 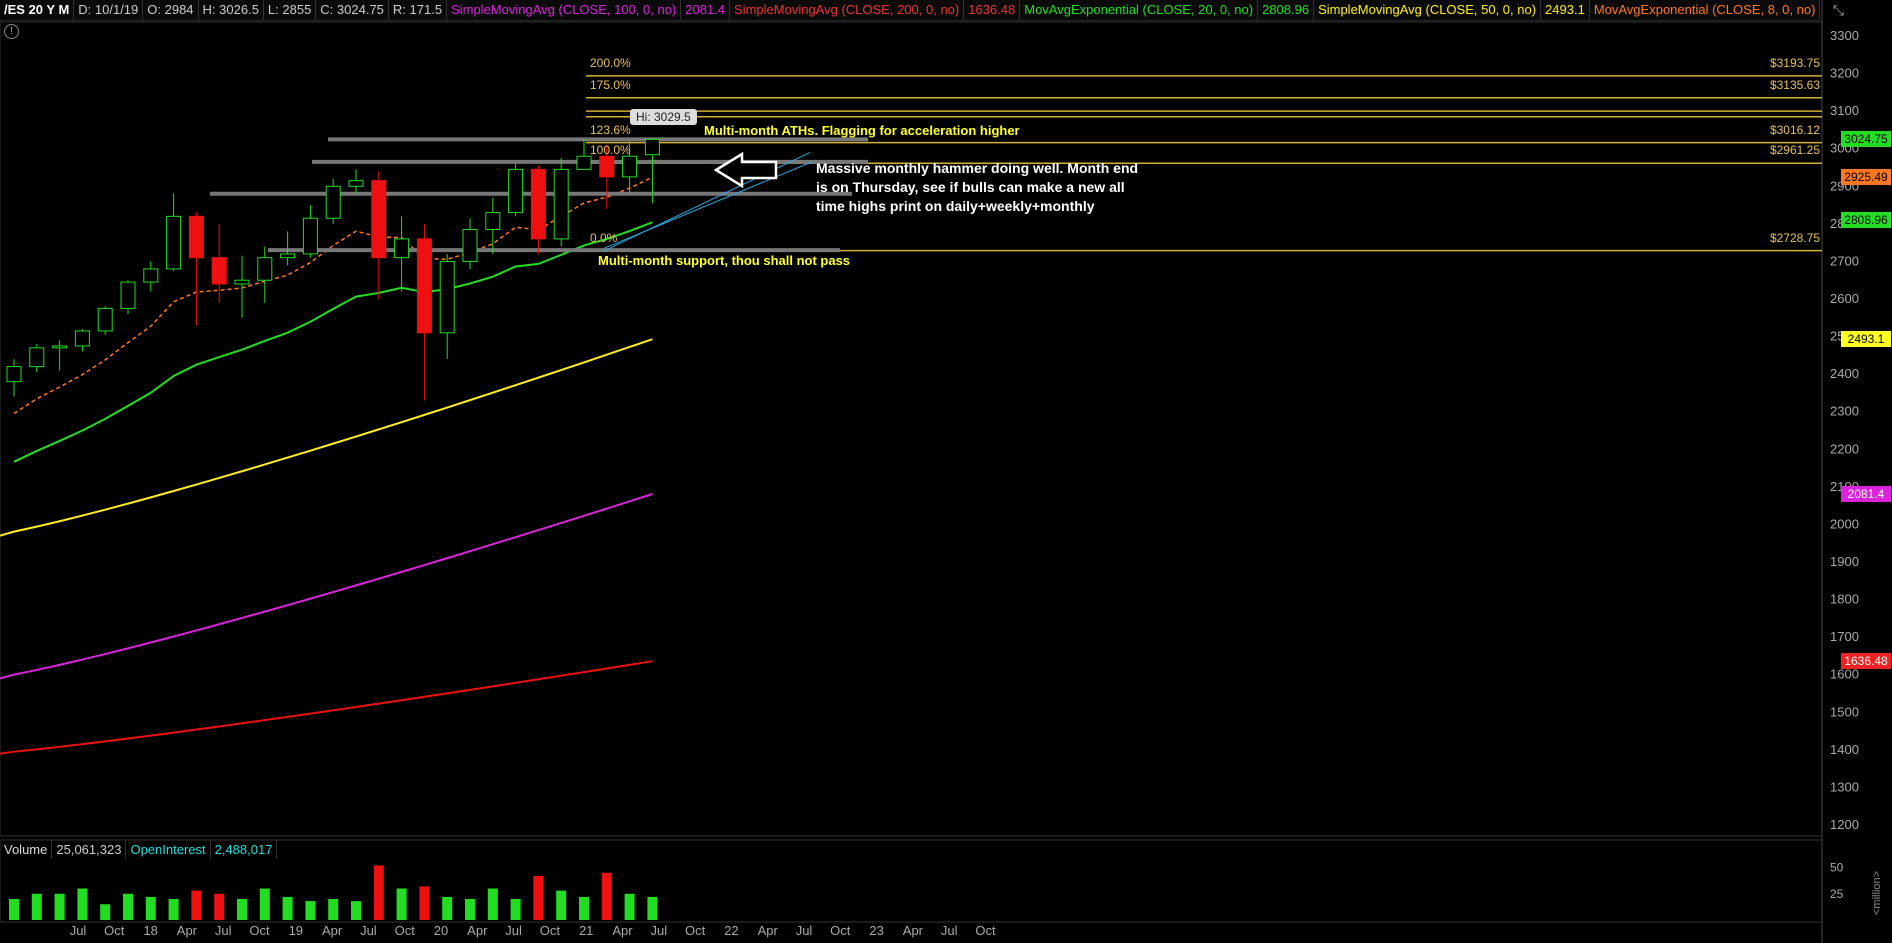 What do you see at coordinates (1844, 523) in the screenshot?
I see `price-tick: 2000` at bounding box center [1844, 523].